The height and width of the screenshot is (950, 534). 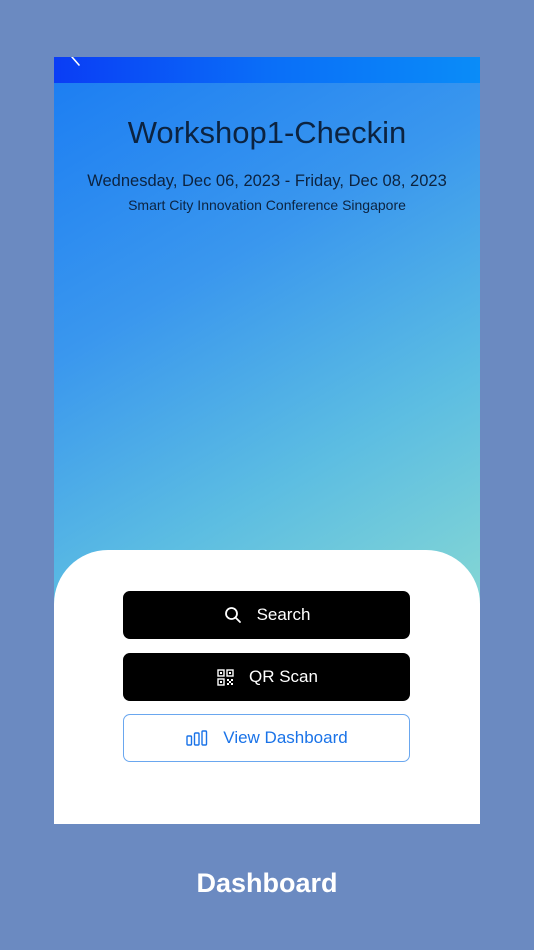 I want to click on bar-chart-icon, so click(x=197, y=738).